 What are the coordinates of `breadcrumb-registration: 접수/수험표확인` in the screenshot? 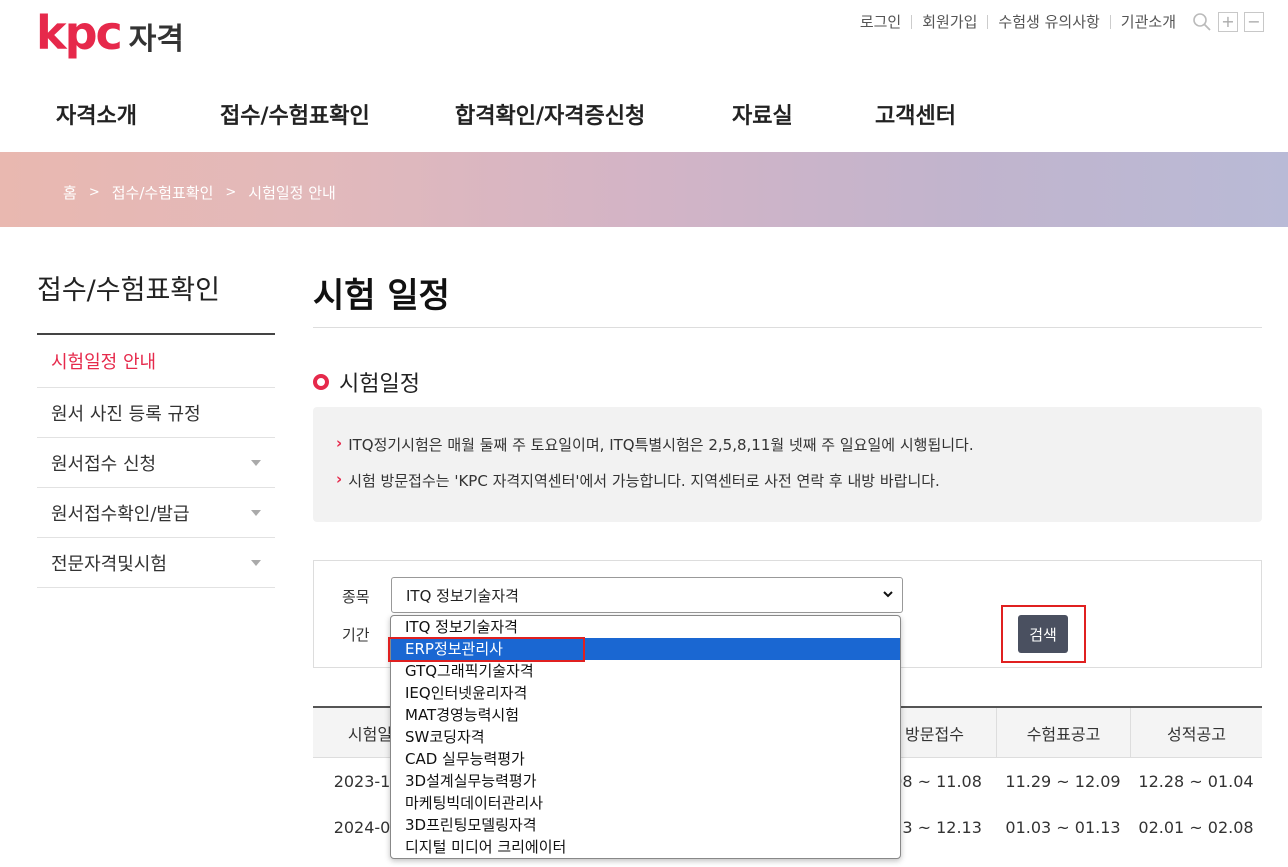 It's located at (163, 192).